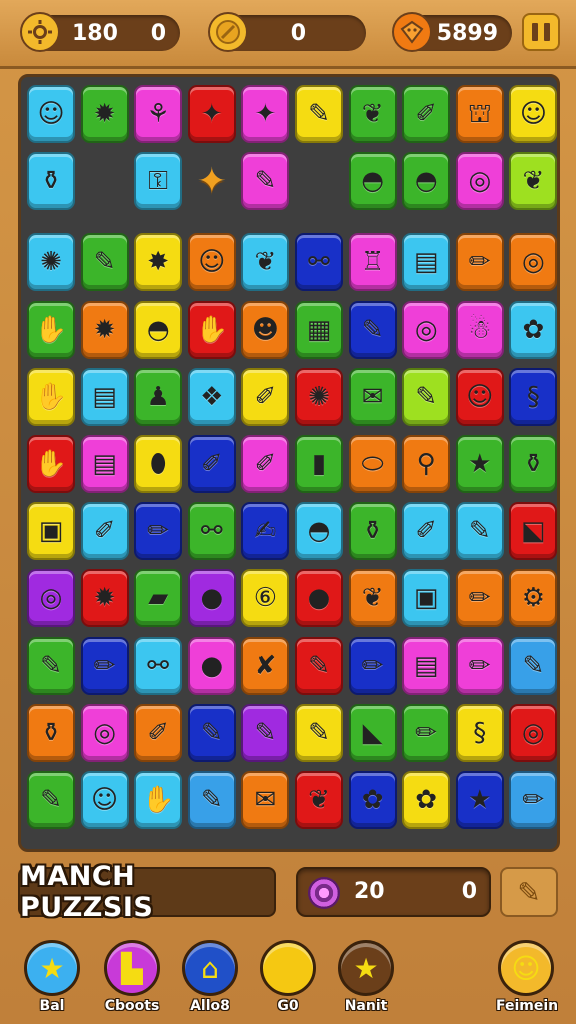 This screenshot has height=1024, width=576. I want to click on tile: ♖, so click(372, 262).